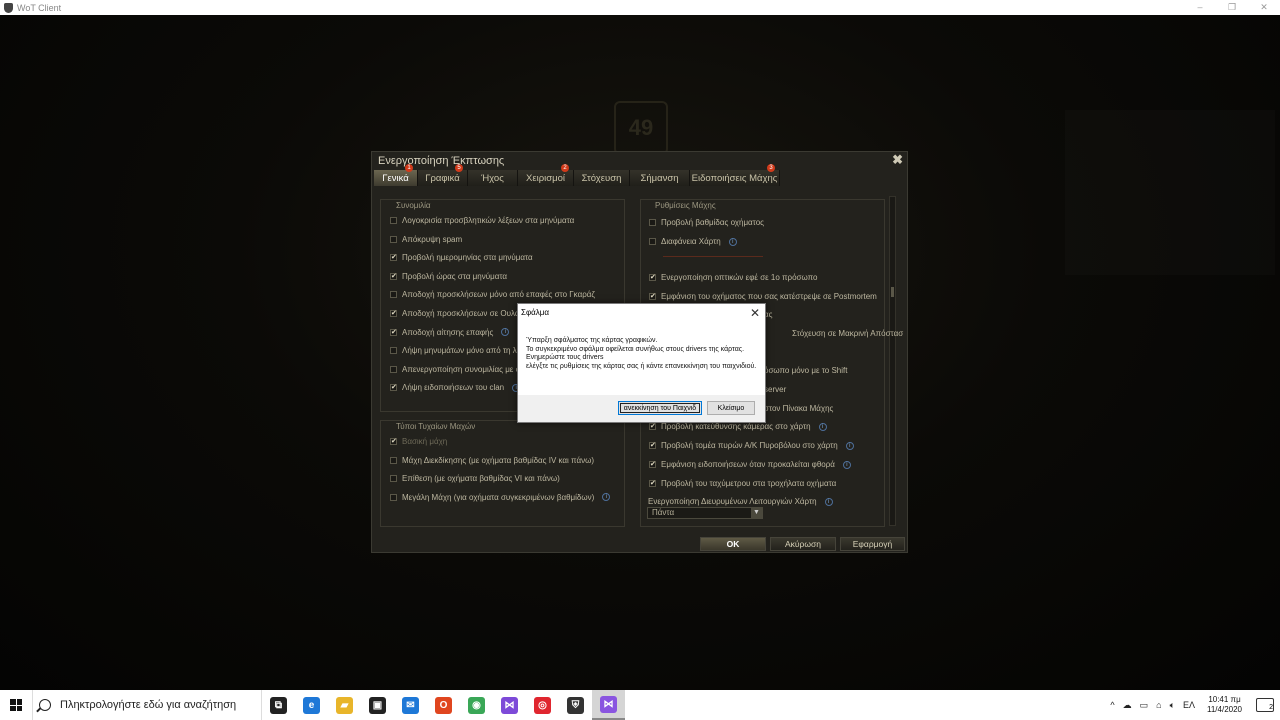  I want to click on tab-3: Χειρισμοί 2, so click(546, 175).